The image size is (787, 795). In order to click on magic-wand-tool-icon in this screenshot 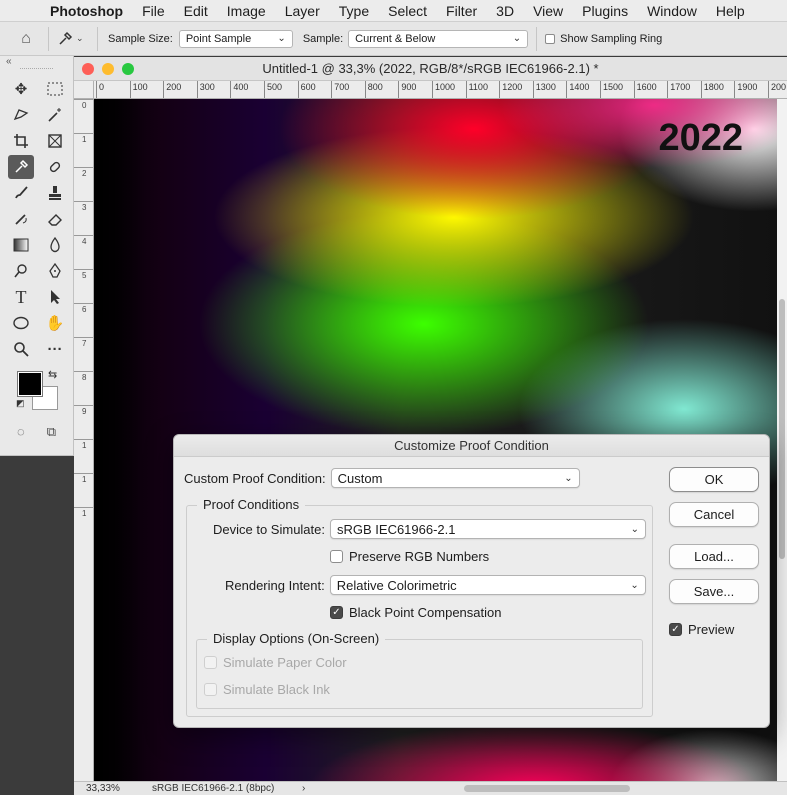, I will do `click(55, 115)`.